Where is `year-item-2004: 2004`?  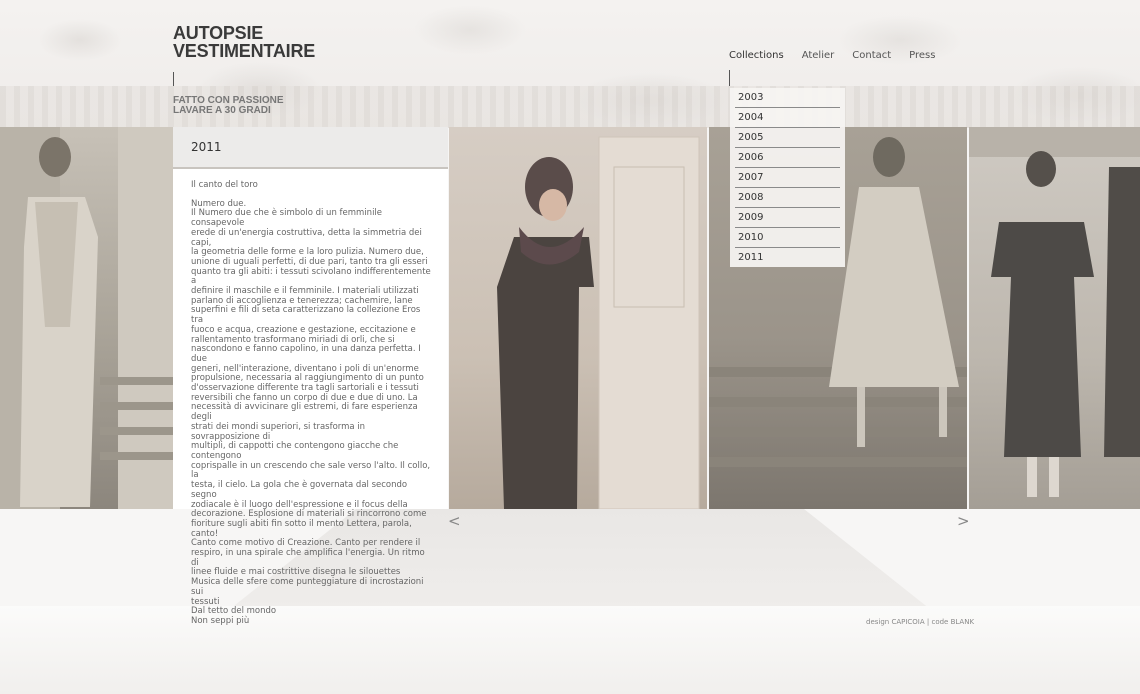
year-item-2004: 2004 is located at coordinates (787, 118).